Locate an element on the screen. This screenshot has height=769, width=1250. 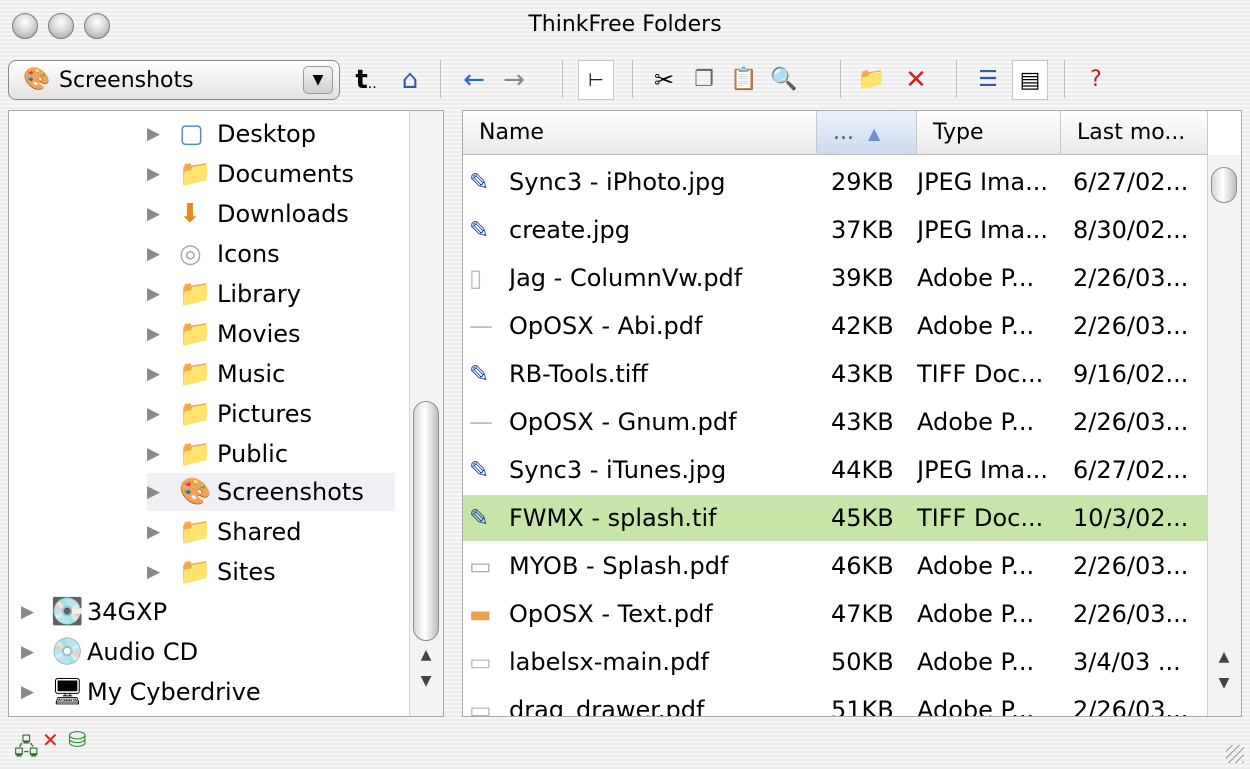
cut-icon: ✂ is located at coordinates (664, 80).